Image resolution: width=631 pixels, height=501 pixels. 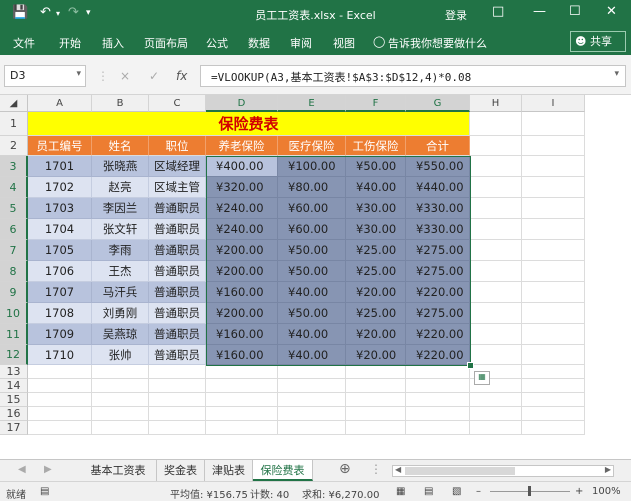 I want to click on col-header-i: I, so click(x=553, y=103).